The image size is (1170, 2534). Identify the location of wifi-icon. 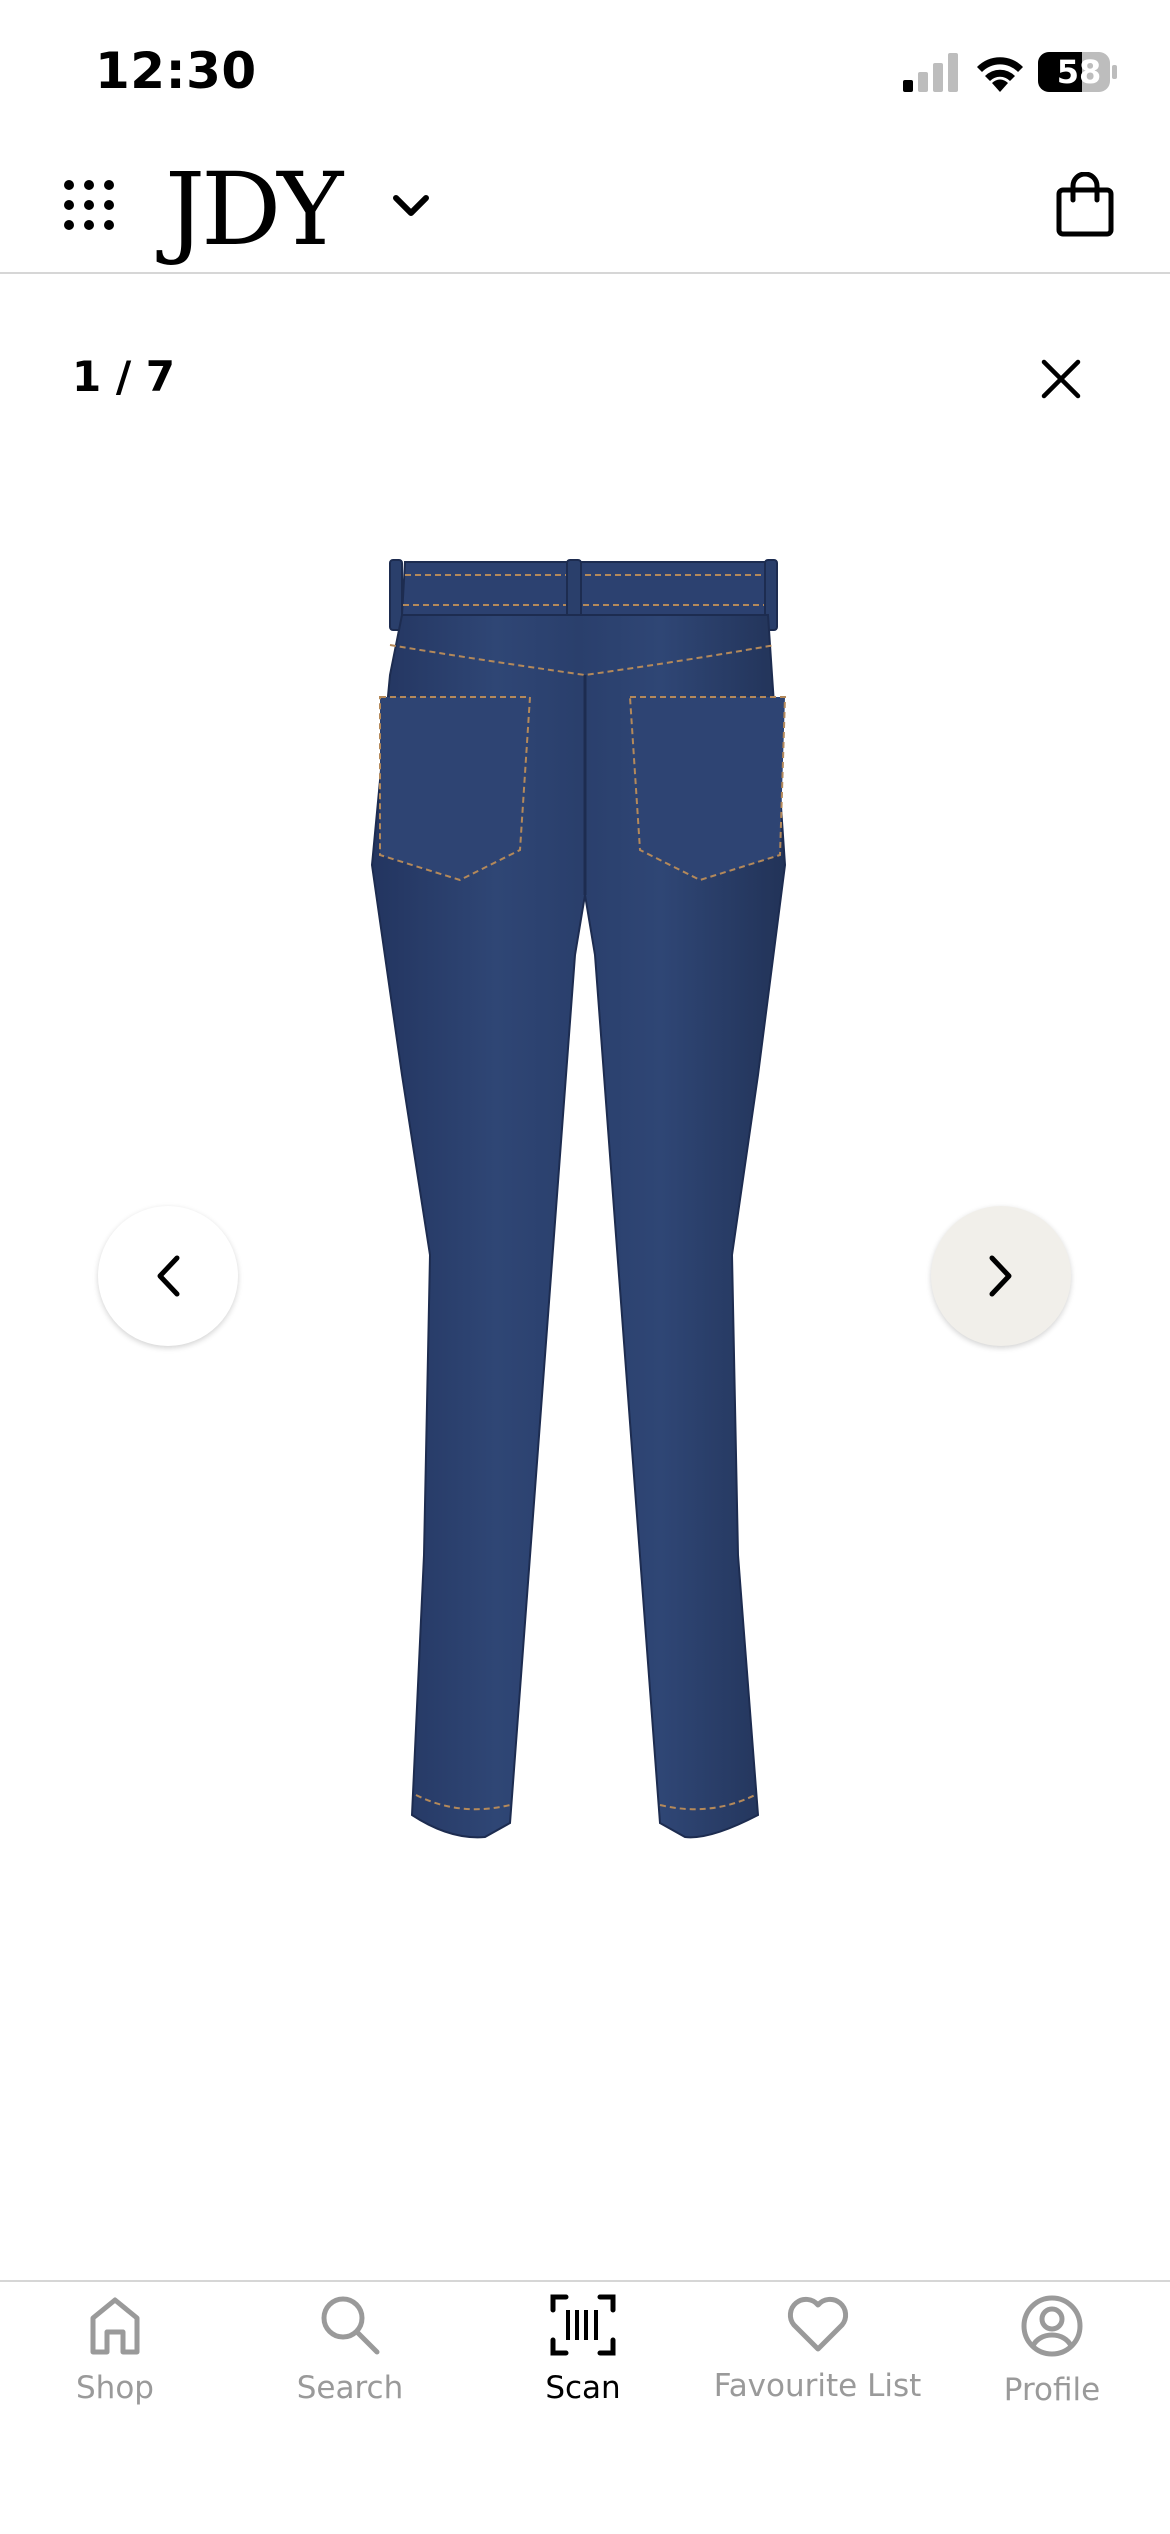
(1000, 74).